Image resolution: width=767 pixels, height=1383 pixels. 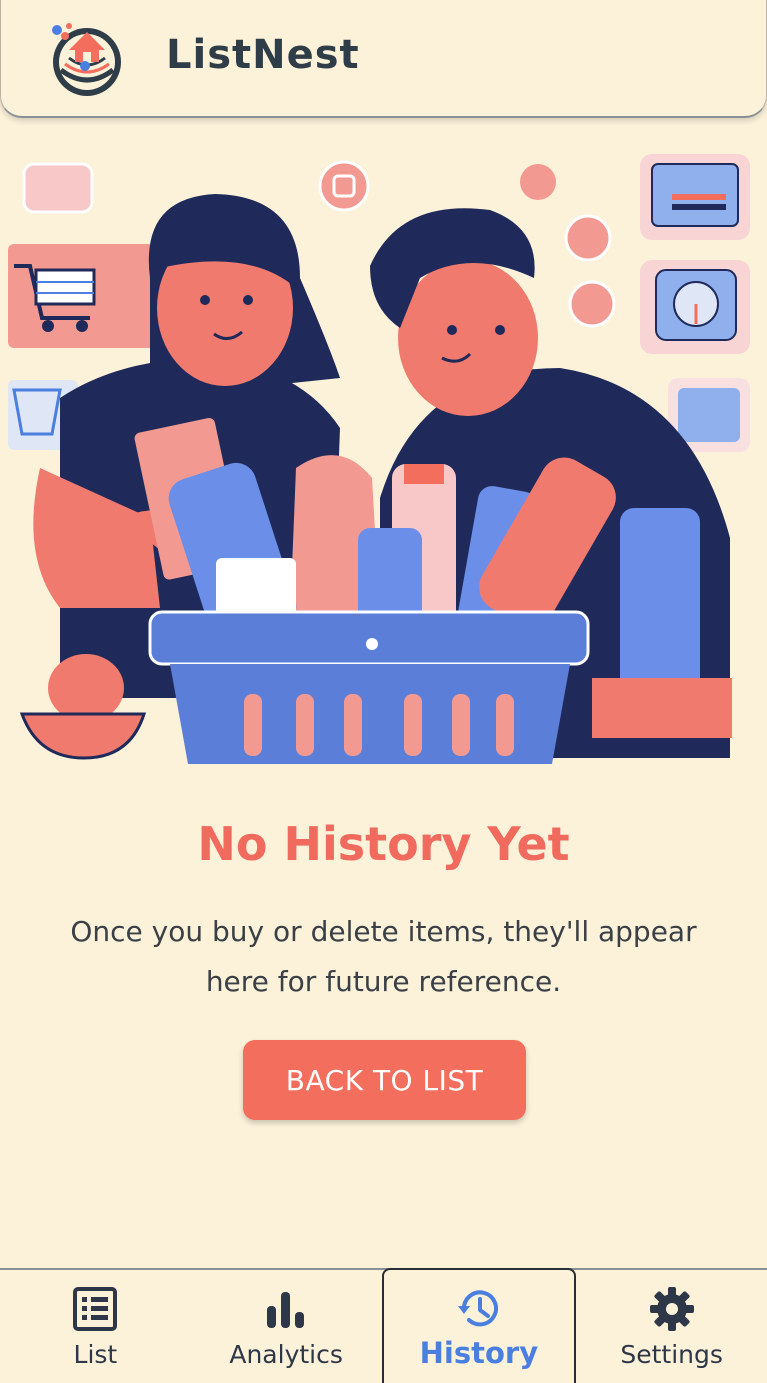 I want to click on nav-label-history: History, so click(x=479, y=1353).